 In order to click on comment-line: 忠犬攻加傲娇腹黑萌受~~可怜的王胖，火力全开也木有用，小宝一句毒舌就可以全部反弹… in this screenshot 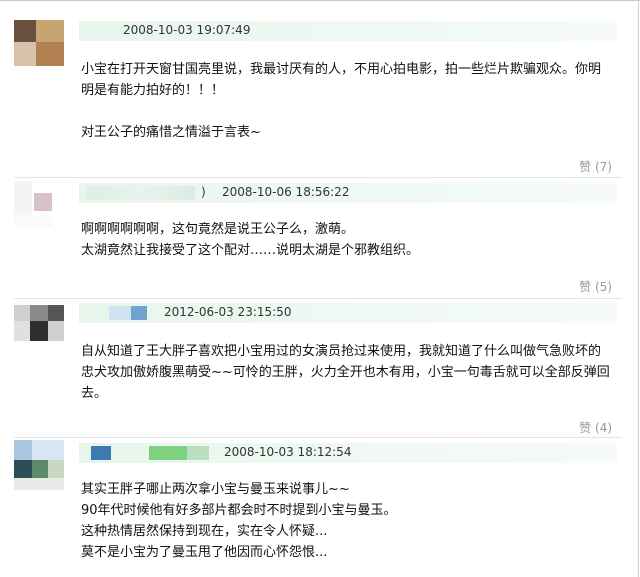, I will do `click(345, 372)`.